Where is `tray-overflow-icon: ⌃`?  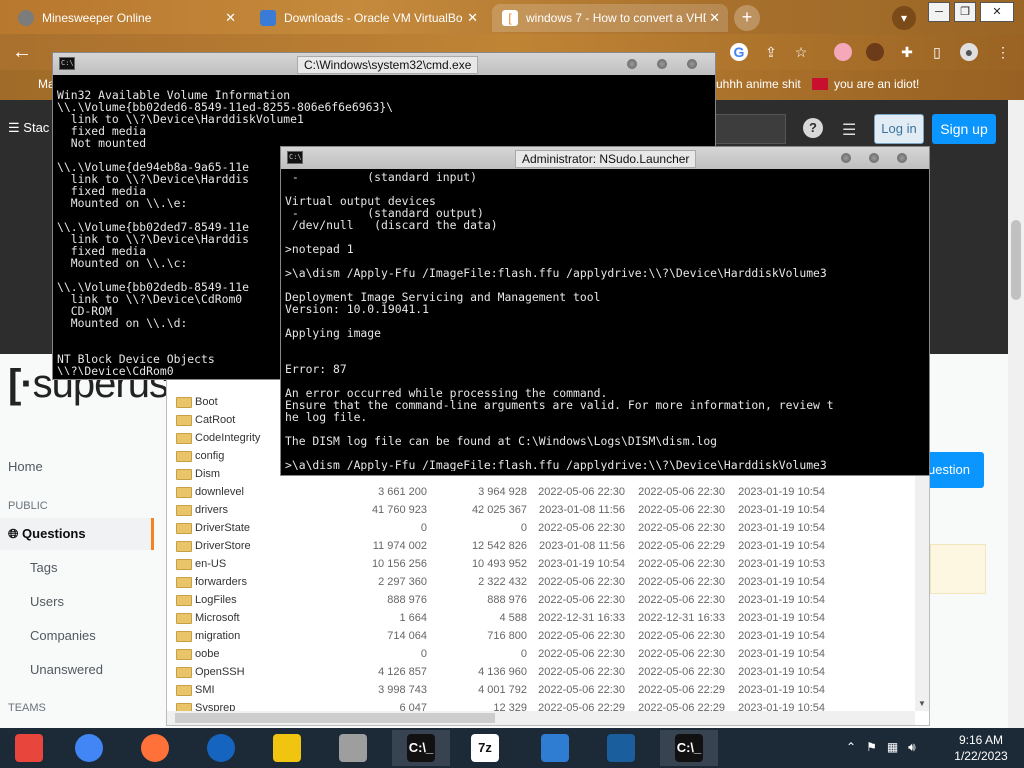 tray-overflow-icon: ⌃ is located at coordinates (851, 747).